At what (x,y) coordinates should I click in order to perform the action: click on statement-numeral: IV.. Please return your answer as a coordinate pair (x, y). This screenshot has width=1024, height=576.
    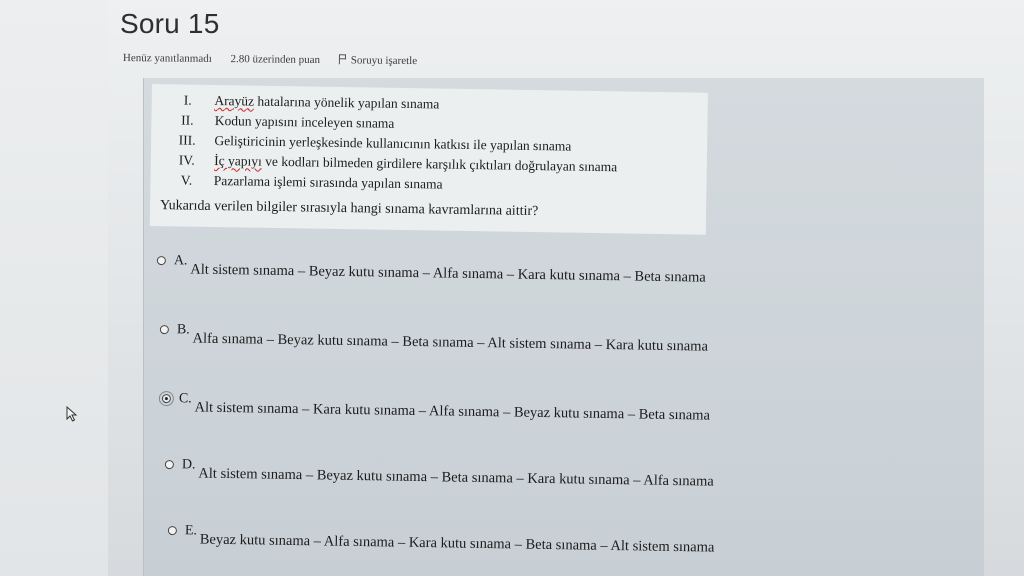
    Looking at the image, I should click on (186, 160).